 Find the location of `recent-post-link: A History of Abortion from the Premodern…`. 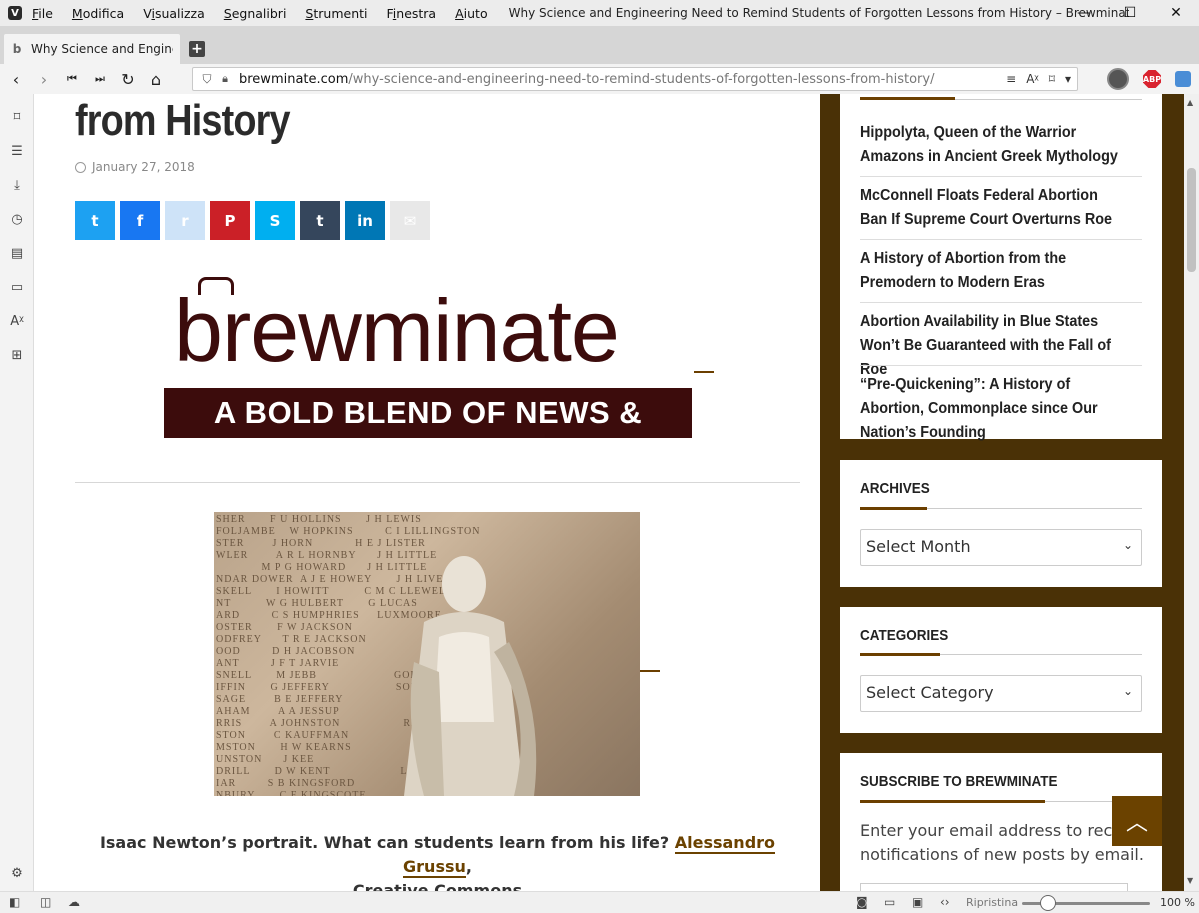

recent-post-link: A History of Abortion from the Premodern… is located at coordinates (990, 271).